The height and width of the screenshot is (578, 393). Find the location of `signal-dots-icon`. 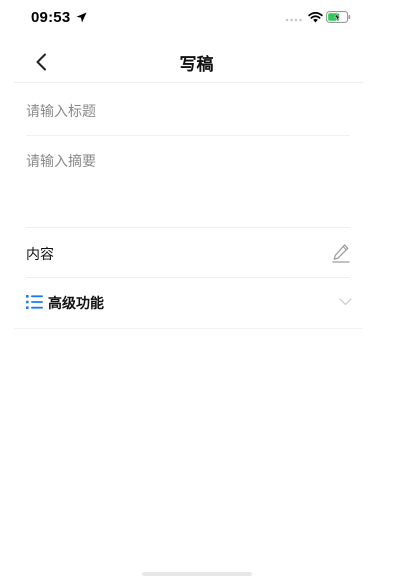

signal-dots-icon is located at coordinates (293, 20).